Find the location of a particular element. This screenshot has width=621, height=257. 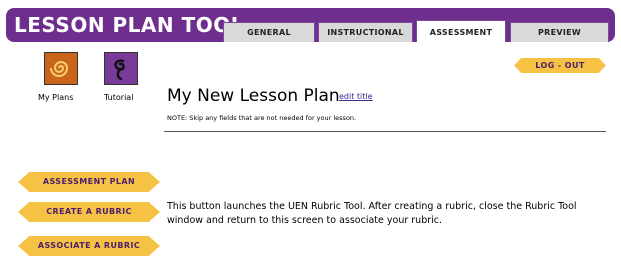

tab-general: GENERAL is located at coordinates (269, 32).